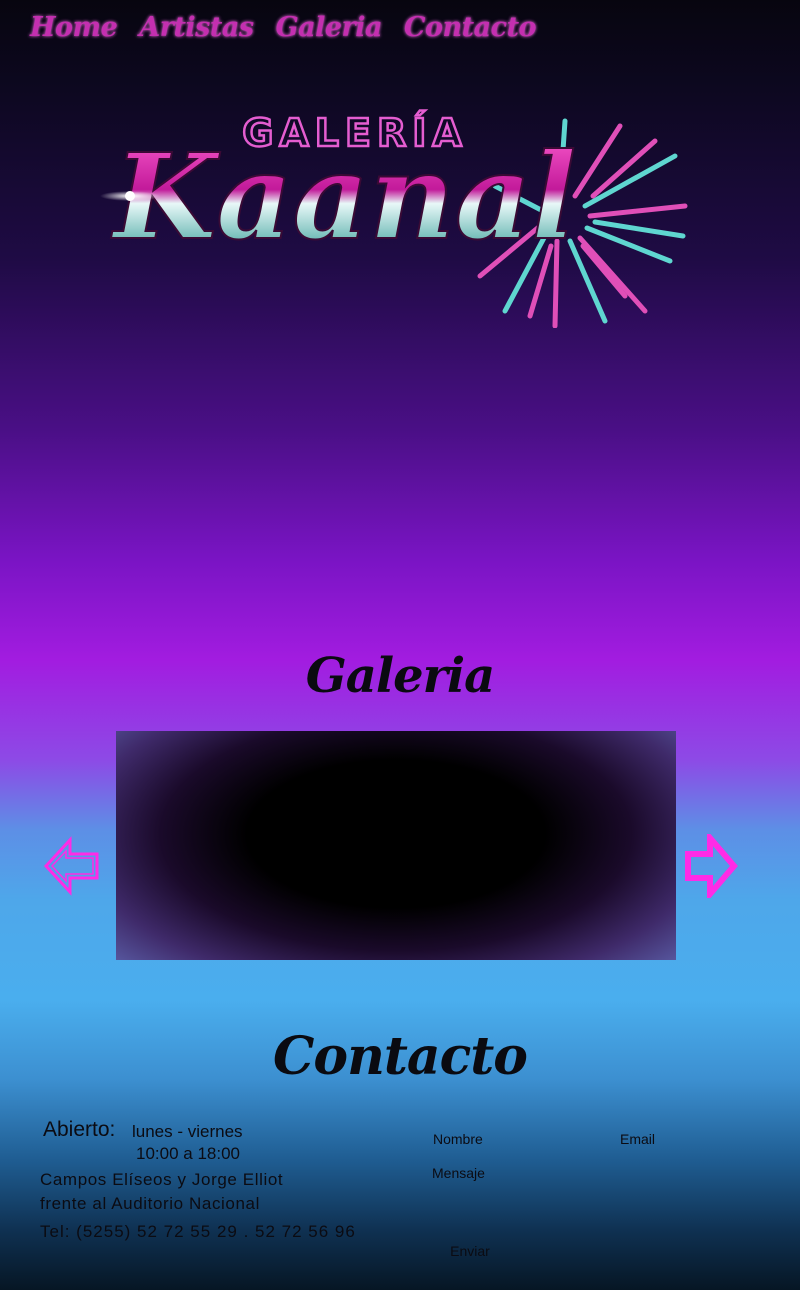 Image resolution: width=800 pixels, height=1290 pixels. What do you see at coordinates (150, 1203) in the screenshot?
I see `address-line-2: frente al Auditorio Nacional` at bounding box center [150, 1203].